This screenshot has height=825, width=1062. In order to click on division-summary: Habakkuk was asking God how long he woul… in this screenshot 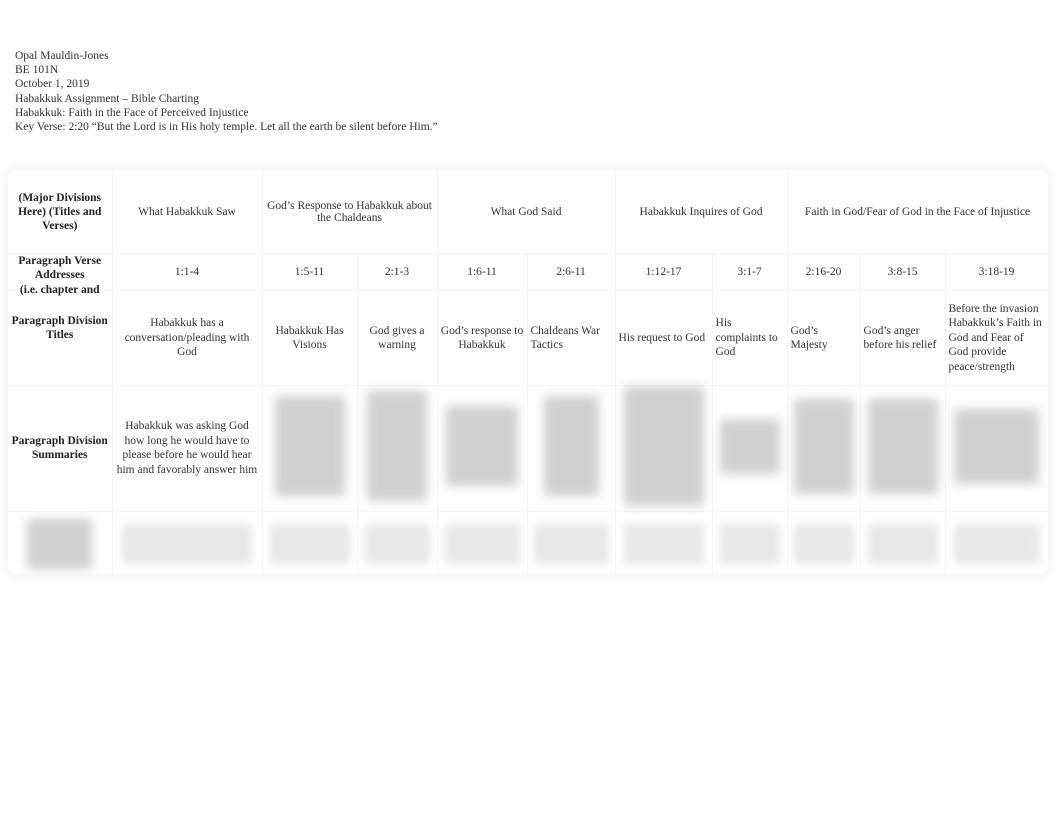, I will do `click(187, 449)`.